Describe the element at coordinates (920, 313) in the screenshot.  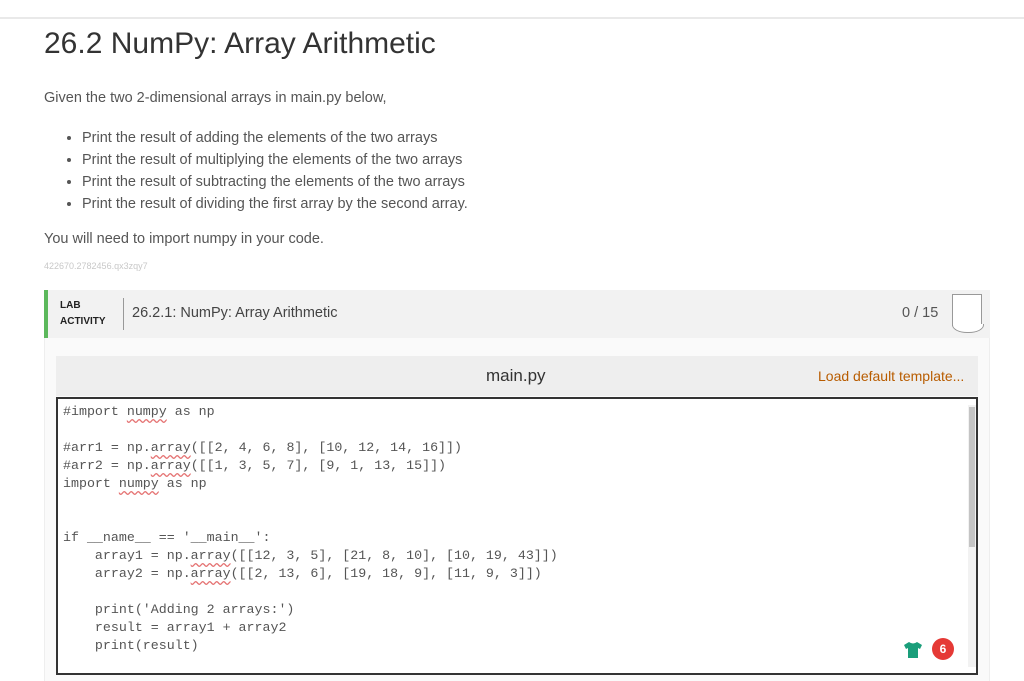
I see `score-label: 0 / 15` at that location.